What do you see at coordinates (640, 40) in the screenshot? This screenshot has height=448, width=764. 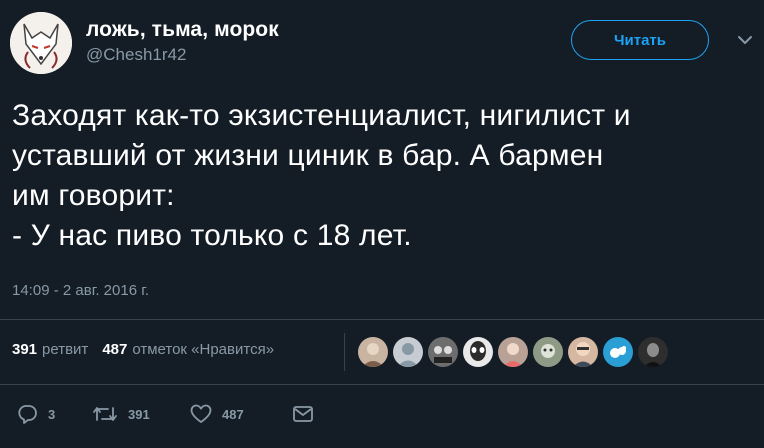 I see `follow-button: Читать` at bounding box center [640, 40].